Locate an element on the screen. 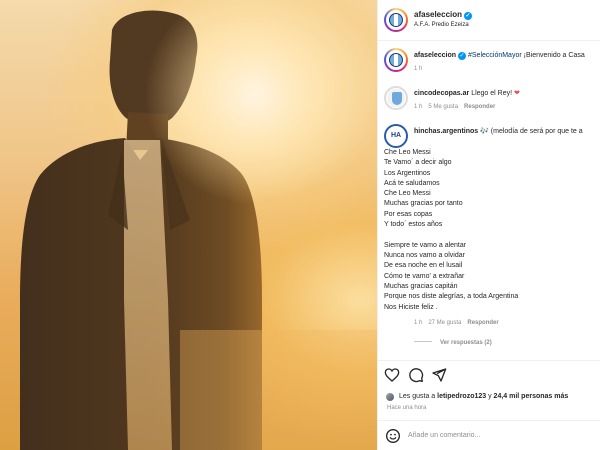 This screenshot has height=450, width=600. comment-username-2: hinchas.argentinos is located at coordinates (446, 131).